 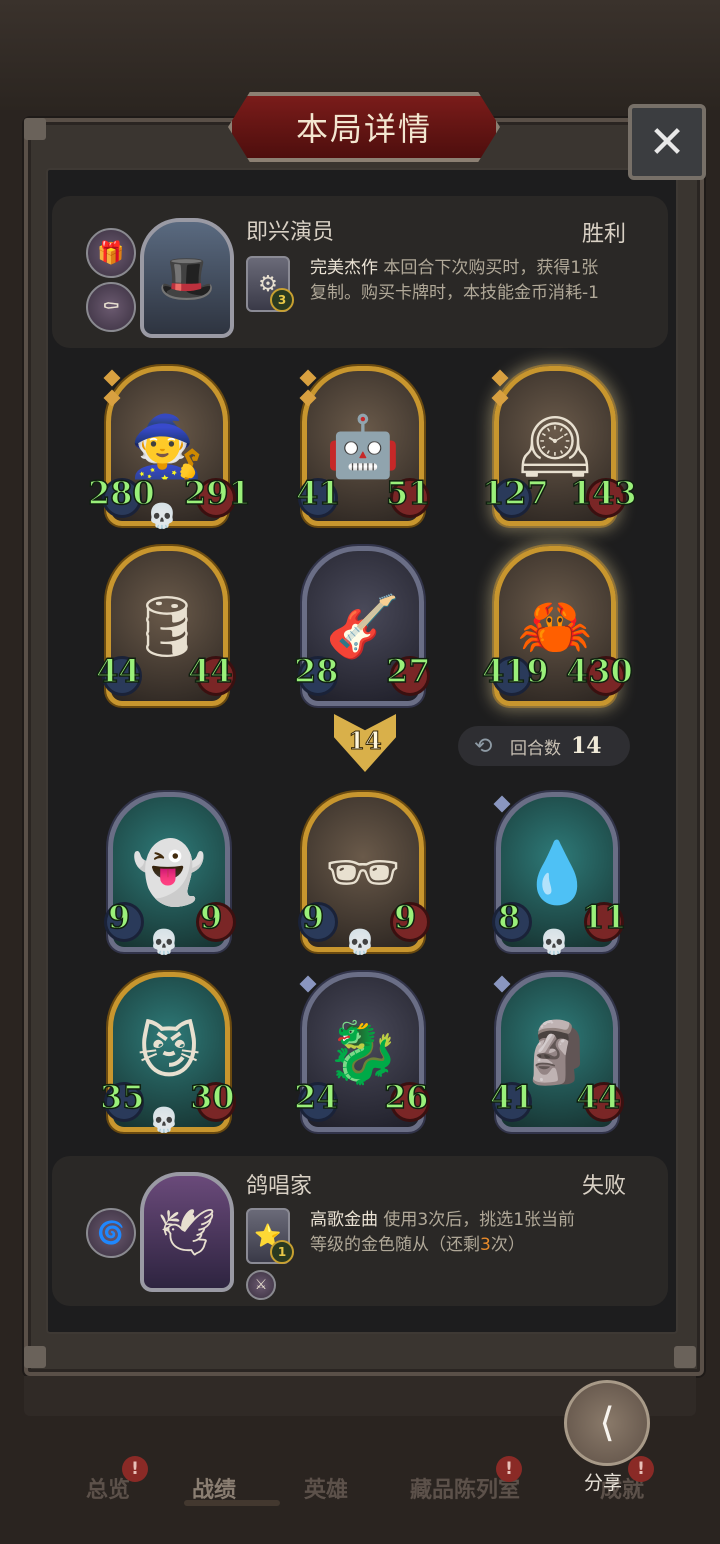 I want to click on health-value: 30, so click(x=212, y=1097).